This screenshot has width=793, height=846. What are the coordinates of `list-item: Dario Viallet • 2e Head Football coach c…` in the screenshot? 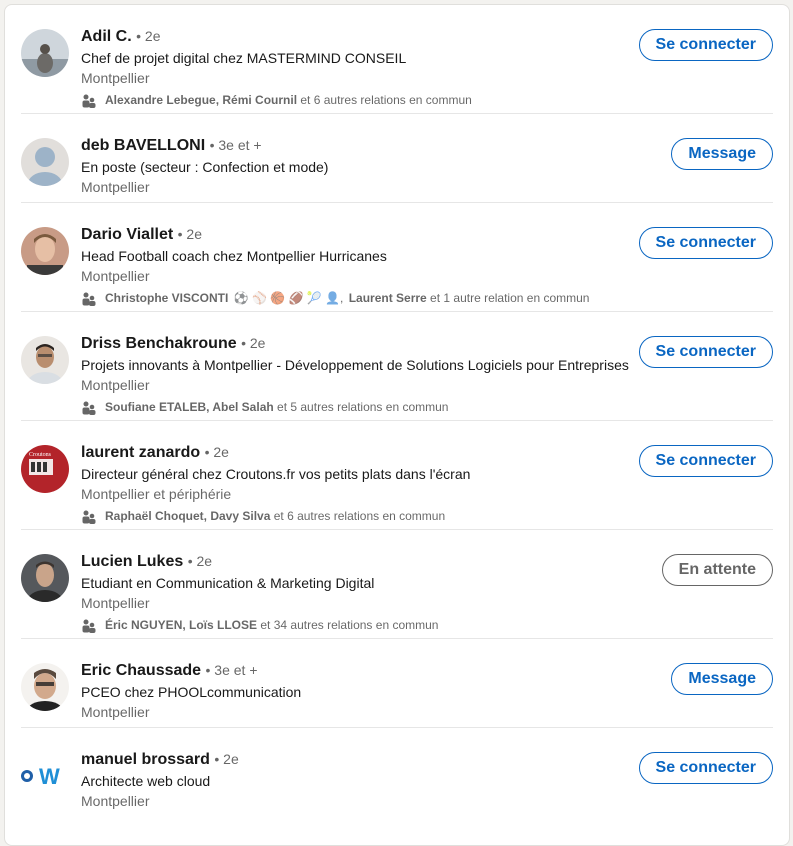 It's located at (397, 257).